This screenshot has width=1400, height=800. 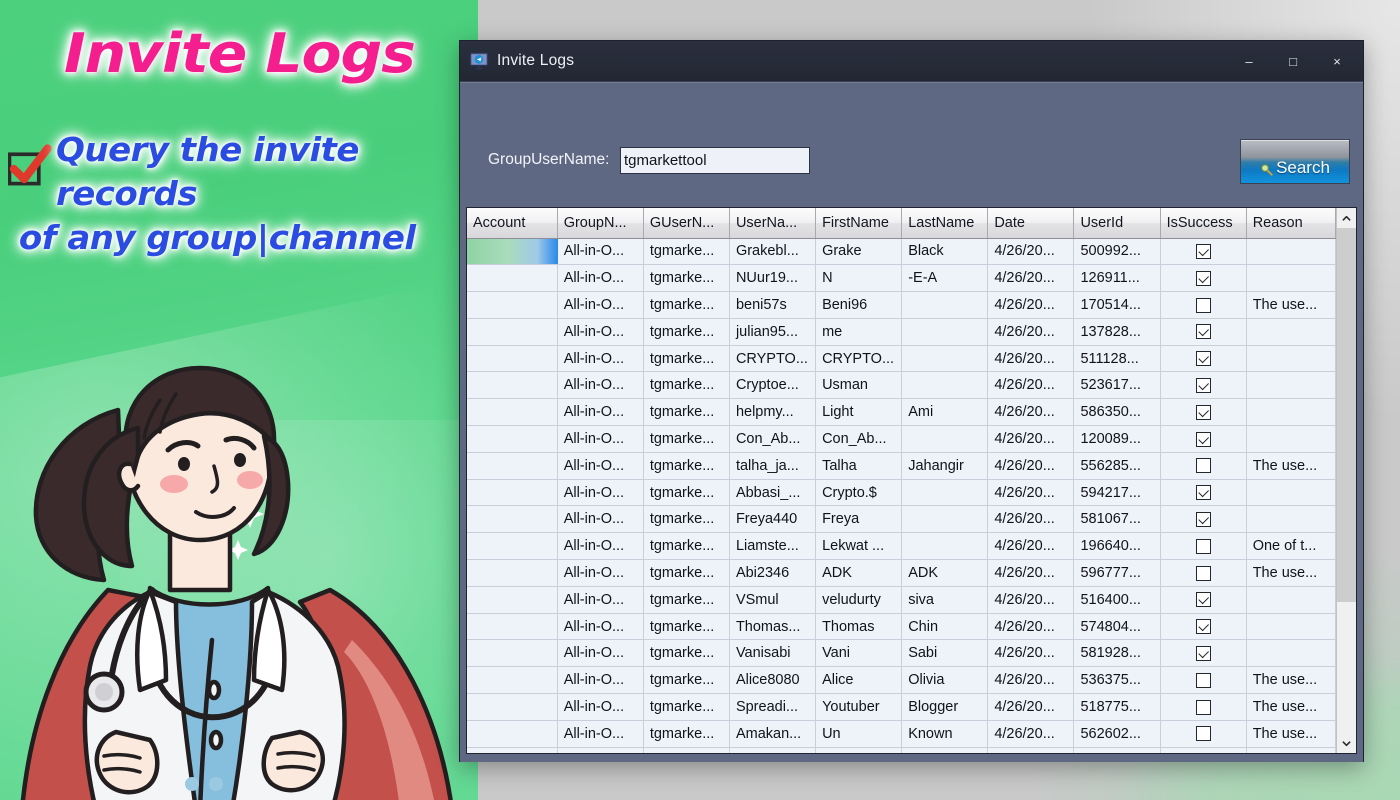 I want to click on cell-last: Sabi, so click(x=945, y=653).